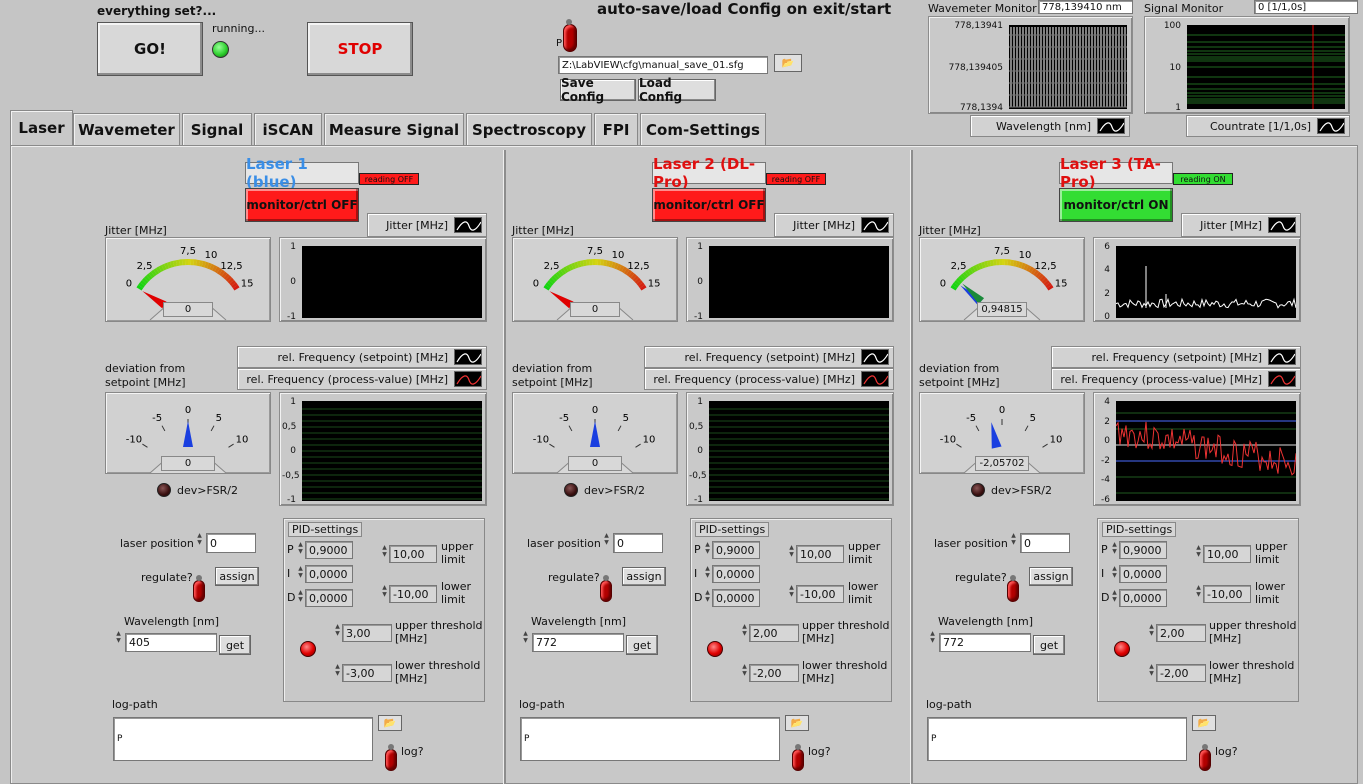 The image size is (1363, 784). I want to click on path-prefix-icon: P, so click(527, 739).